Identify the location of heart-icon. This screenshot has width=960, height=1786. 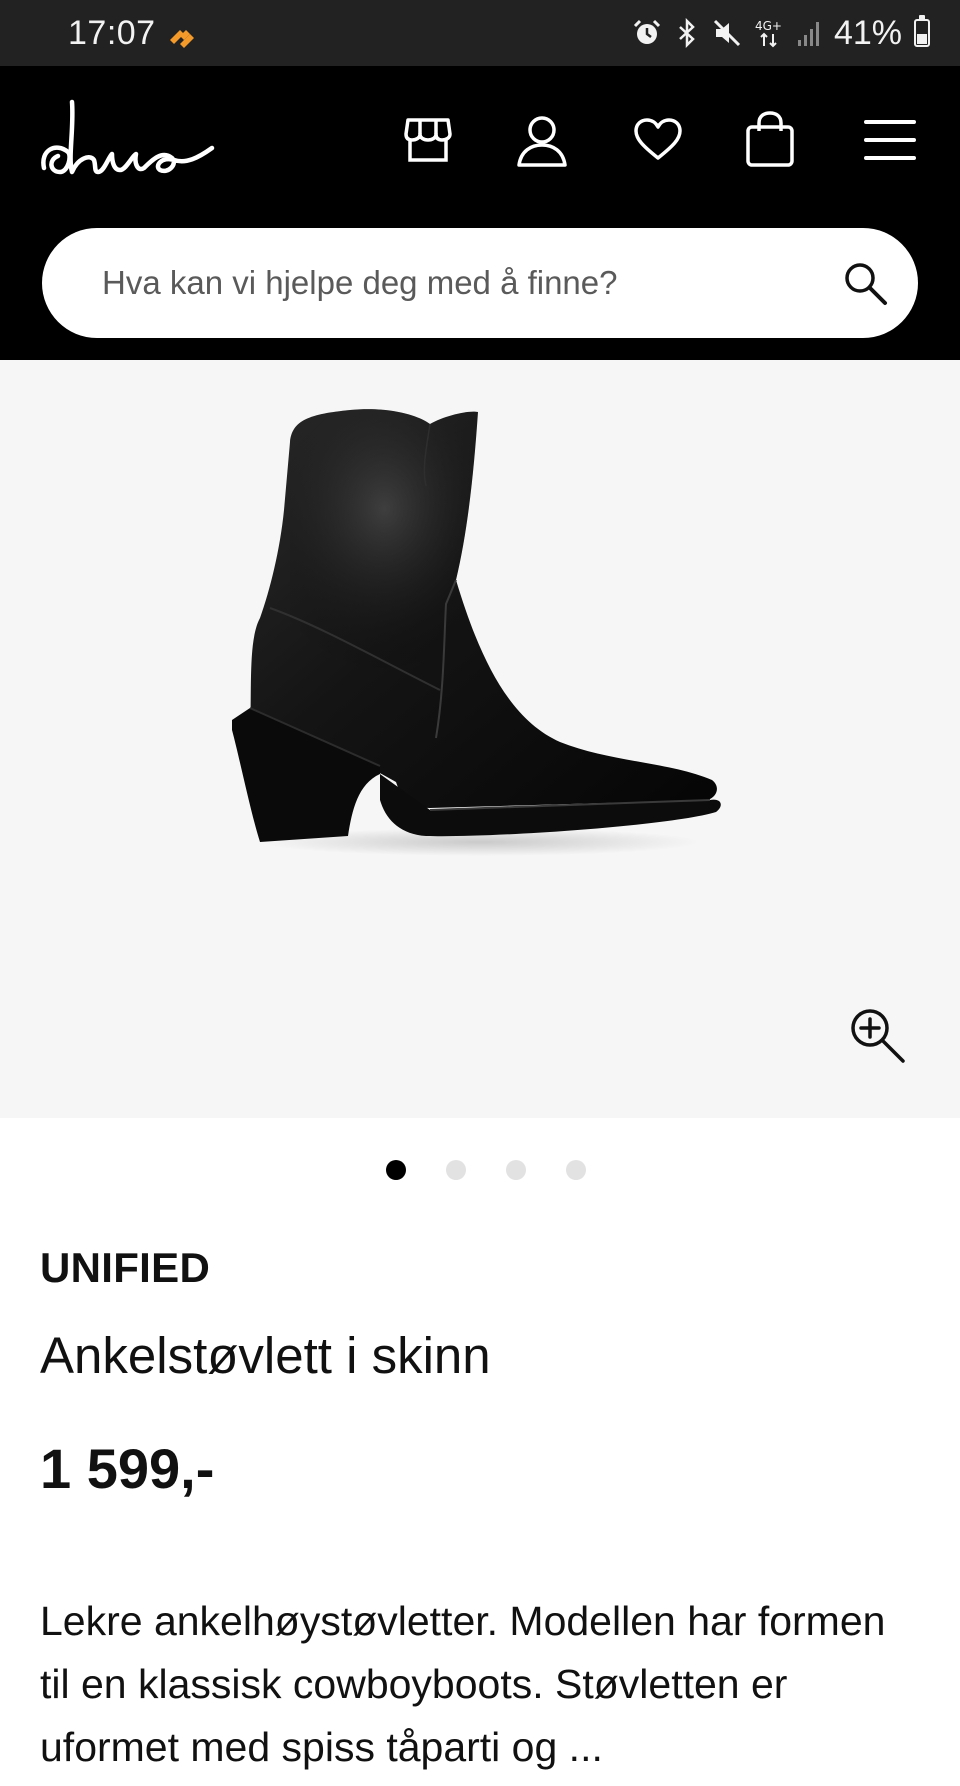
(658, 140).